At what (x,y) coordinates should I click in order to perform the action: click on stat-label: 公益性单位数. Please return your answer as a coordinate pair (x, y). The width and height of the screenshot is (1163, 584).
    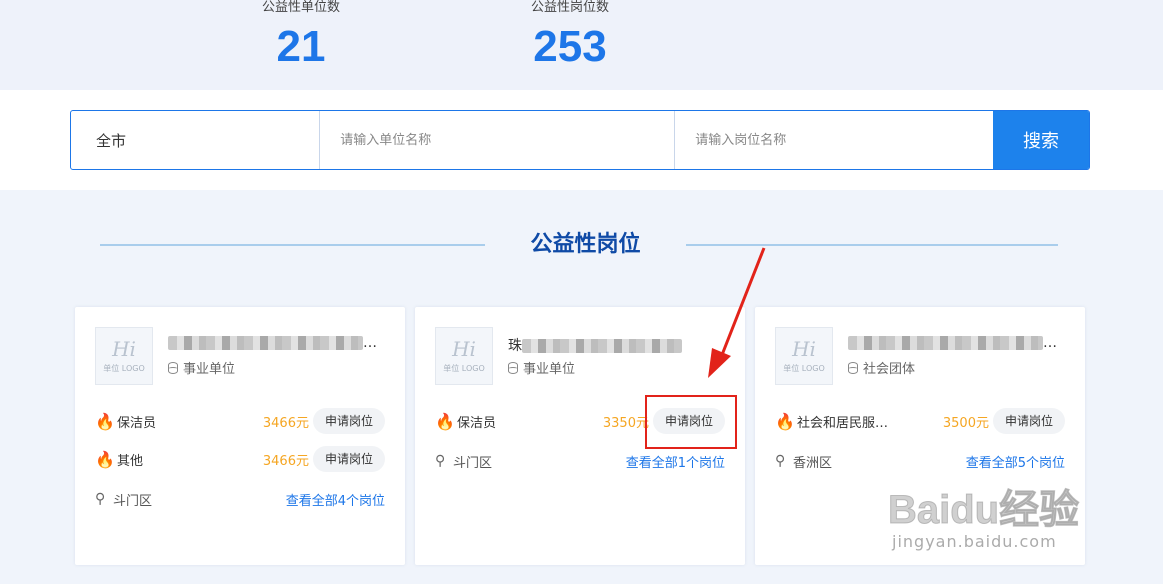
    Looking at the image, I should click on (300, 7).